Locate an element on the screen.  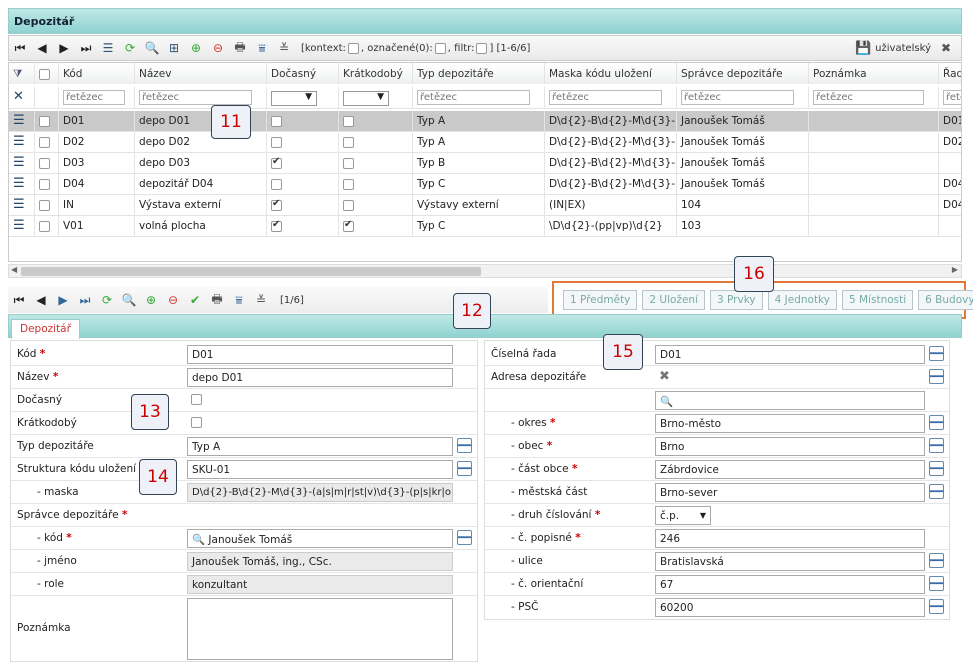
detail-print-icon: 🖶 is located at coordinates (217, 300).